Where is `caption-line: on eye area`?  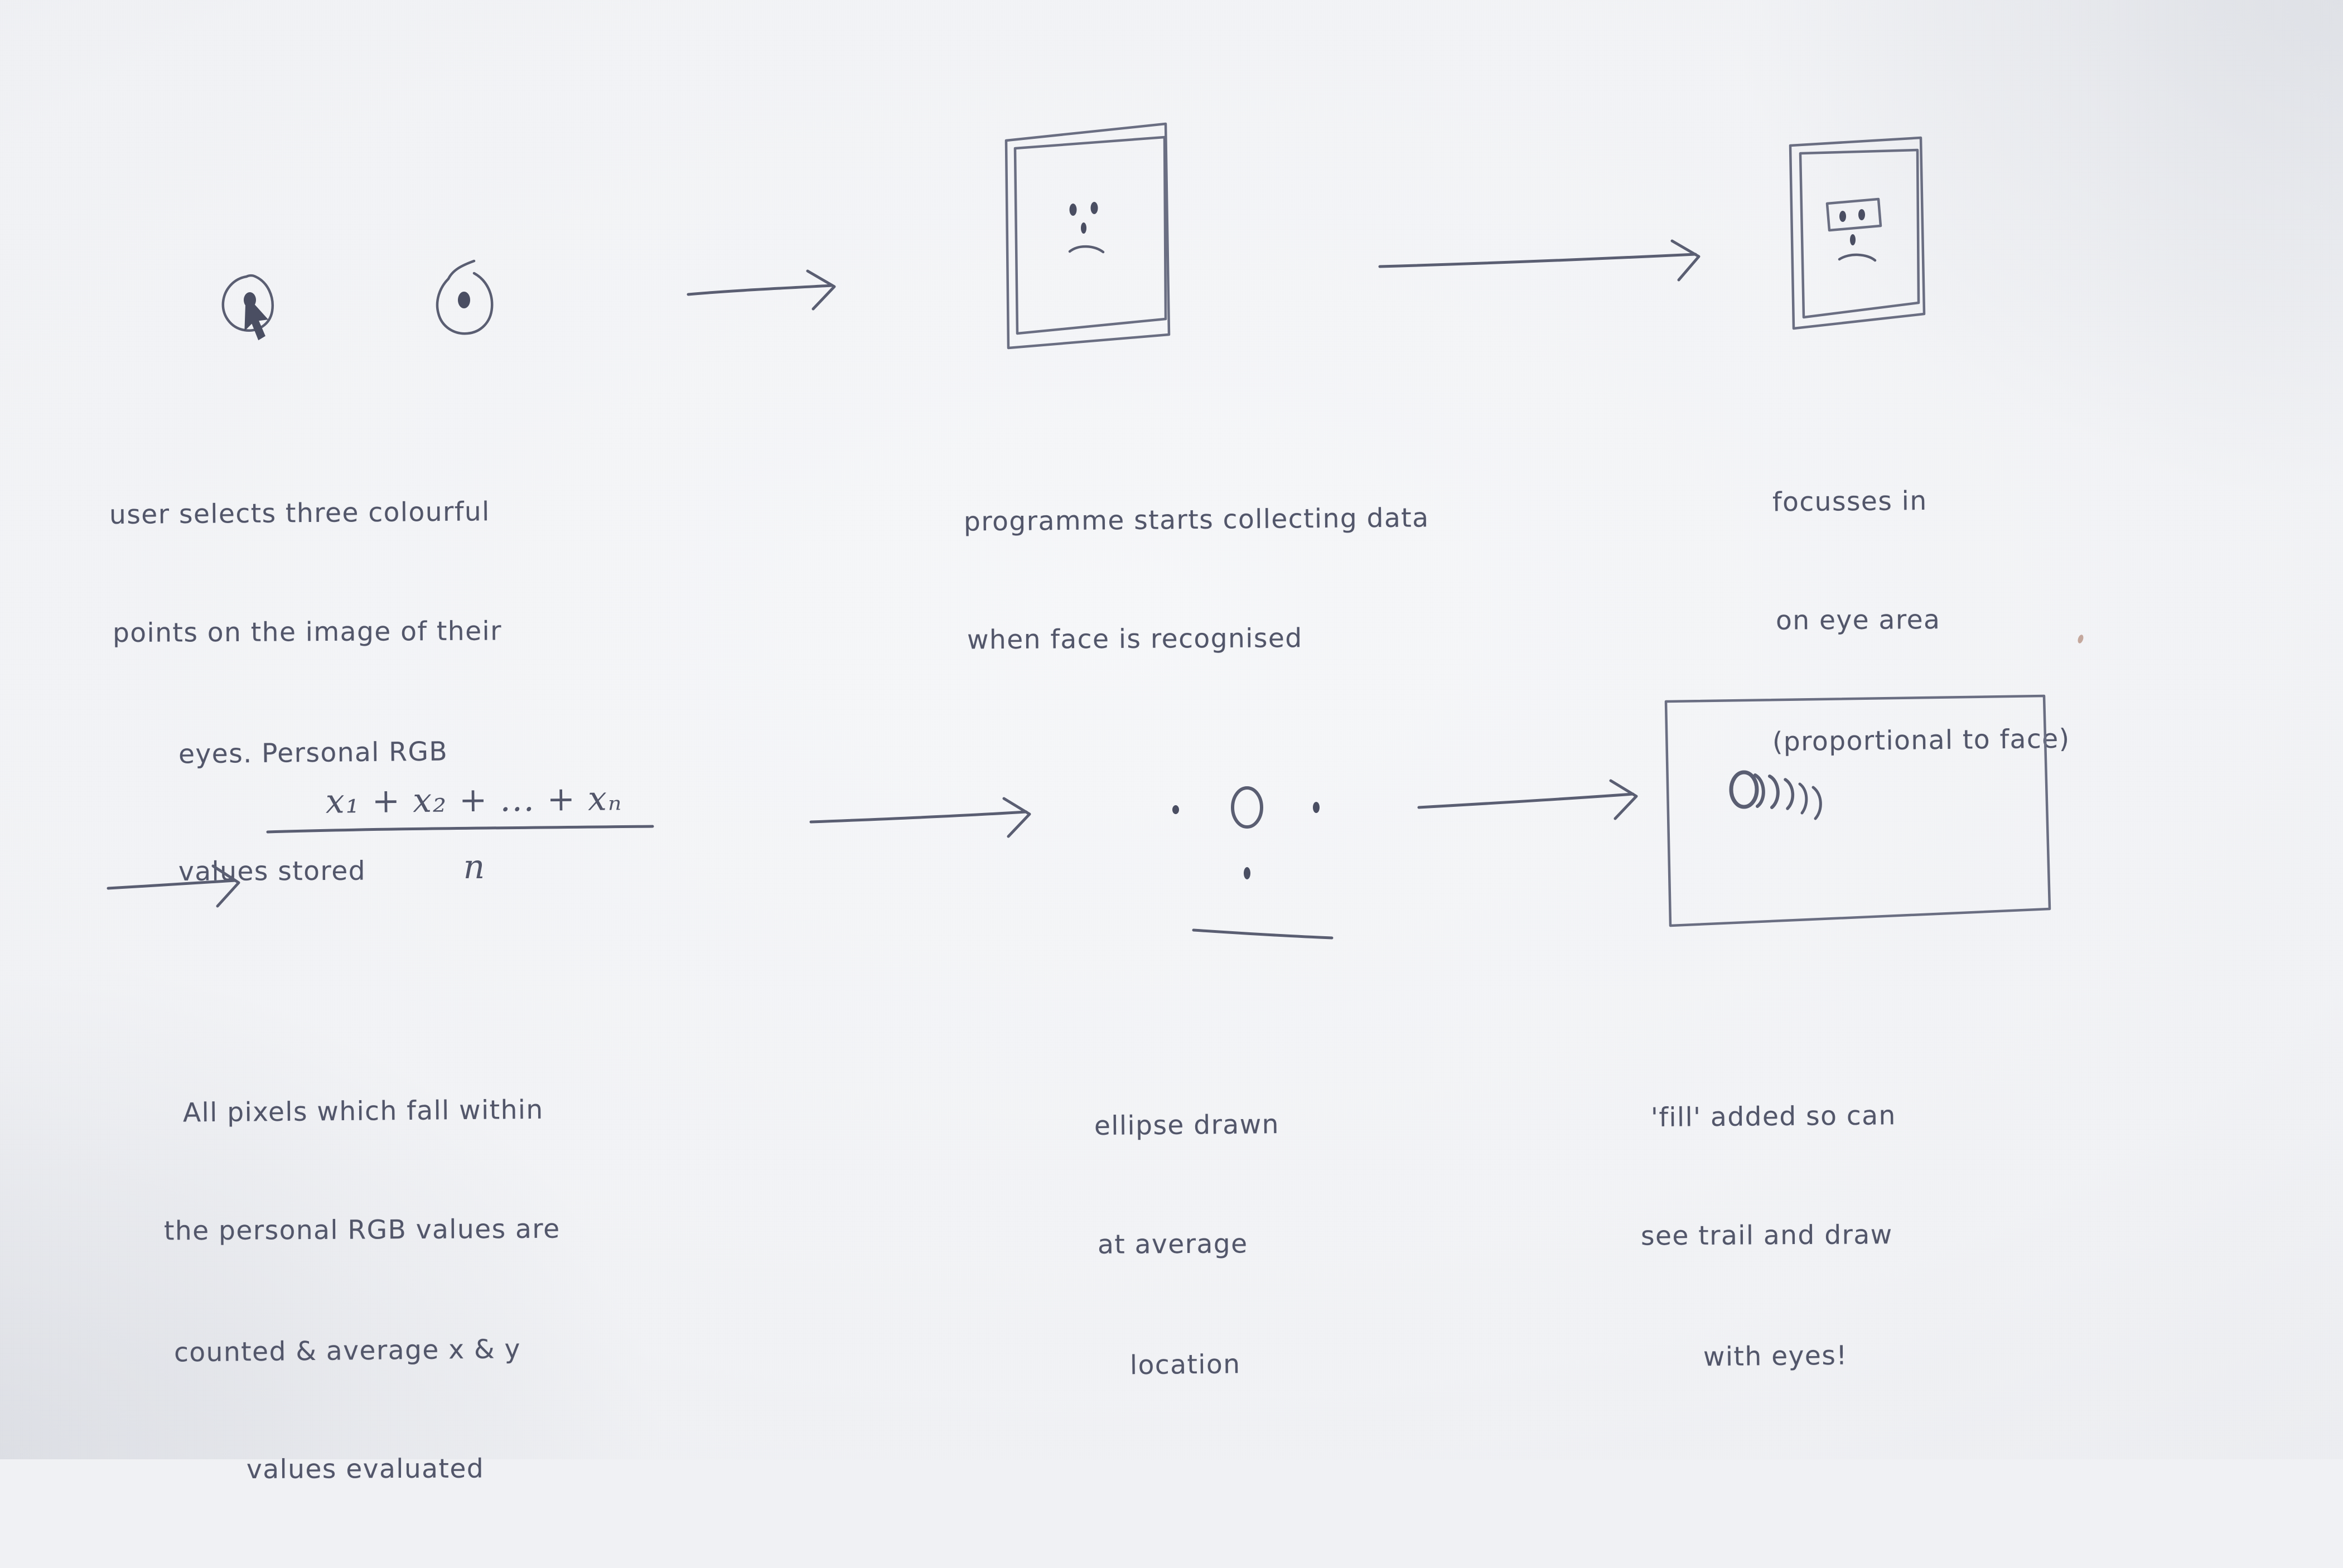 caption-line: on eye area is located at coordinates (1858, 620).